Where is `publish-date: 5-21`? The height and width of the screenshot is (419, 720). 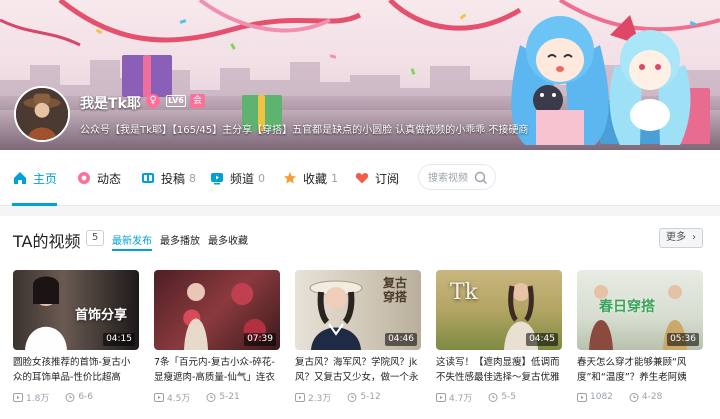
publish-date: 5-21 is located at coordinates (229, 397).